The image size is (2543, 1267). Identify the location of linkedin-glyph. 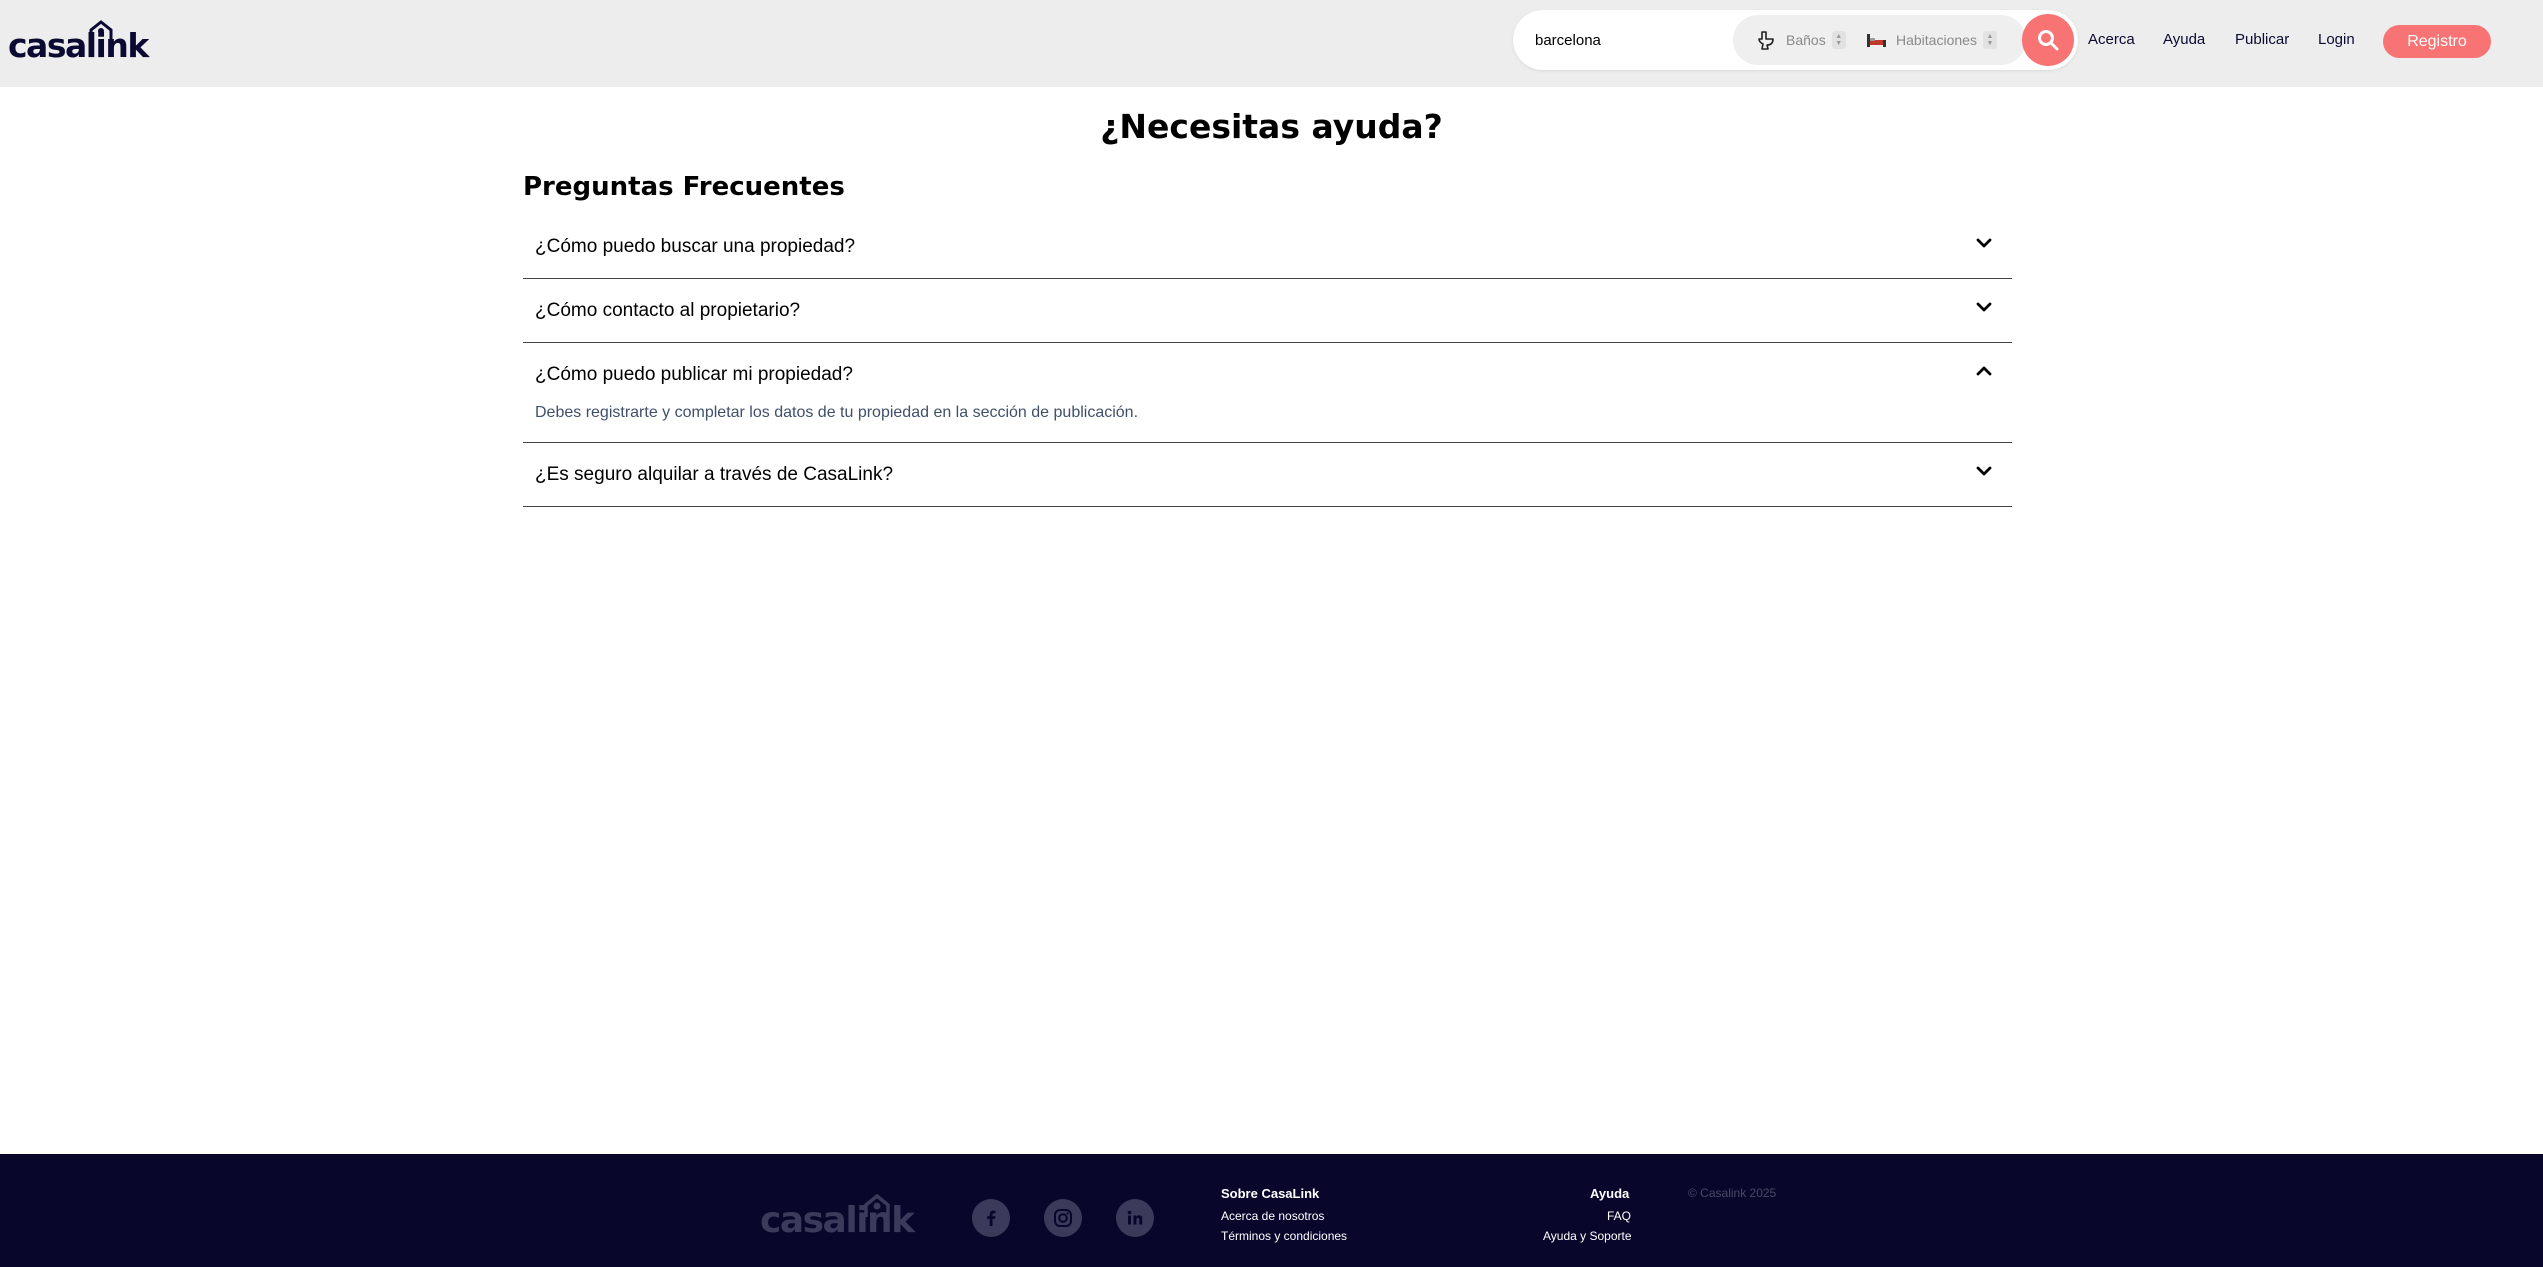
(1135, 1217).